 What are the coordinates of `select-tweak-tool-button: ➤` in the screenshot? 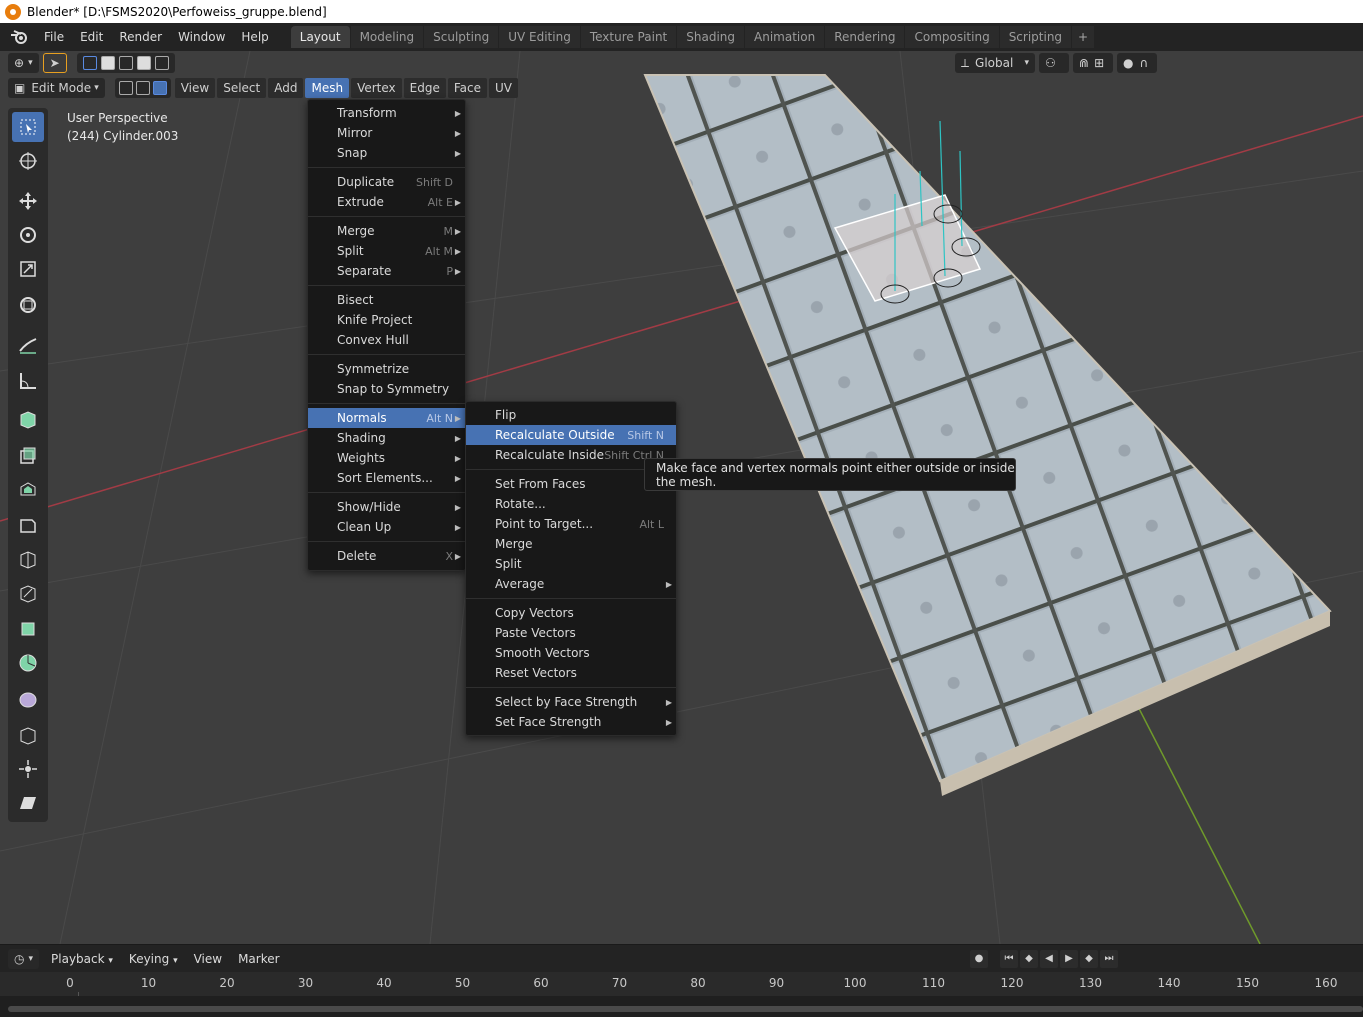 It's located at (54, 63).